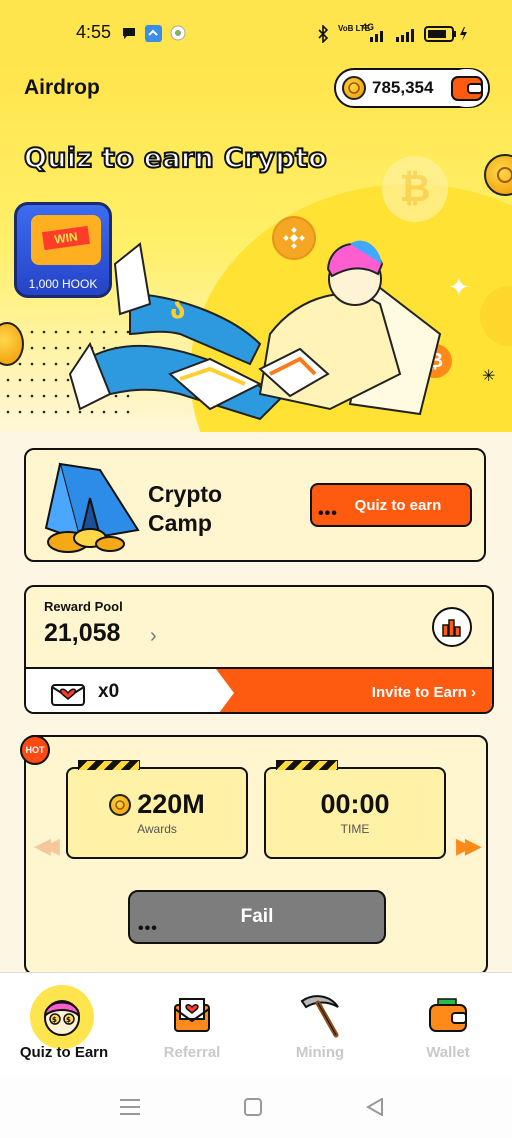  What do you see at coordinates (63, 284) in the screenshot?
I see `promo-label: 1,000 HOOK` at bounding box center [63, 284].